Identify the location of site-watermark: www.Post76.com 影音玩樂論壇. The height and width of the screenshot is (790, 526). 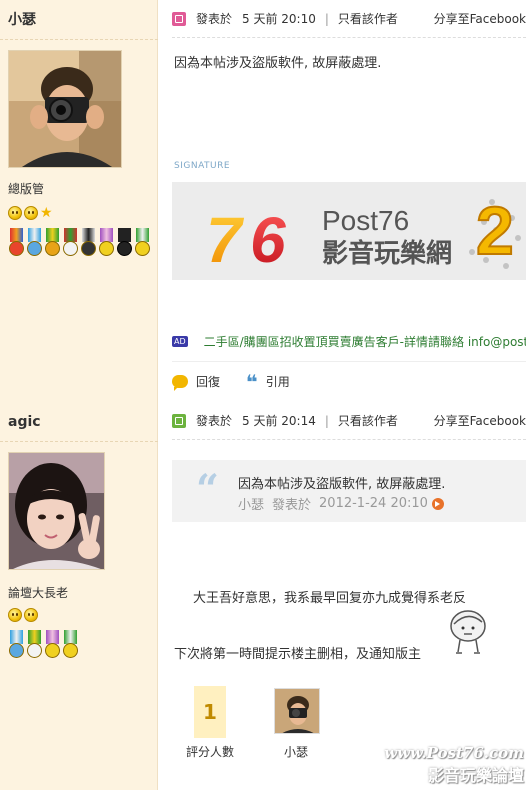
(446, 765).